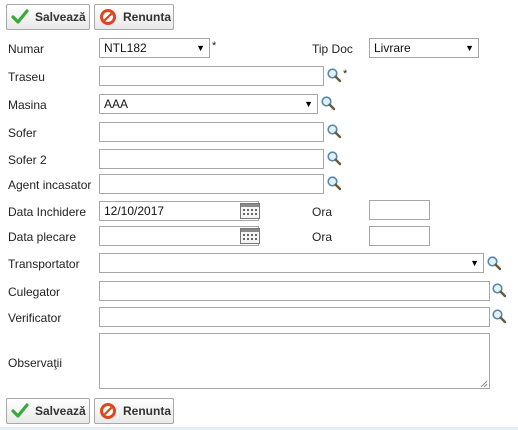 This screenshot has height=430, width=518. I want to click on observatii-label: Observaţii, so click(35, 363).